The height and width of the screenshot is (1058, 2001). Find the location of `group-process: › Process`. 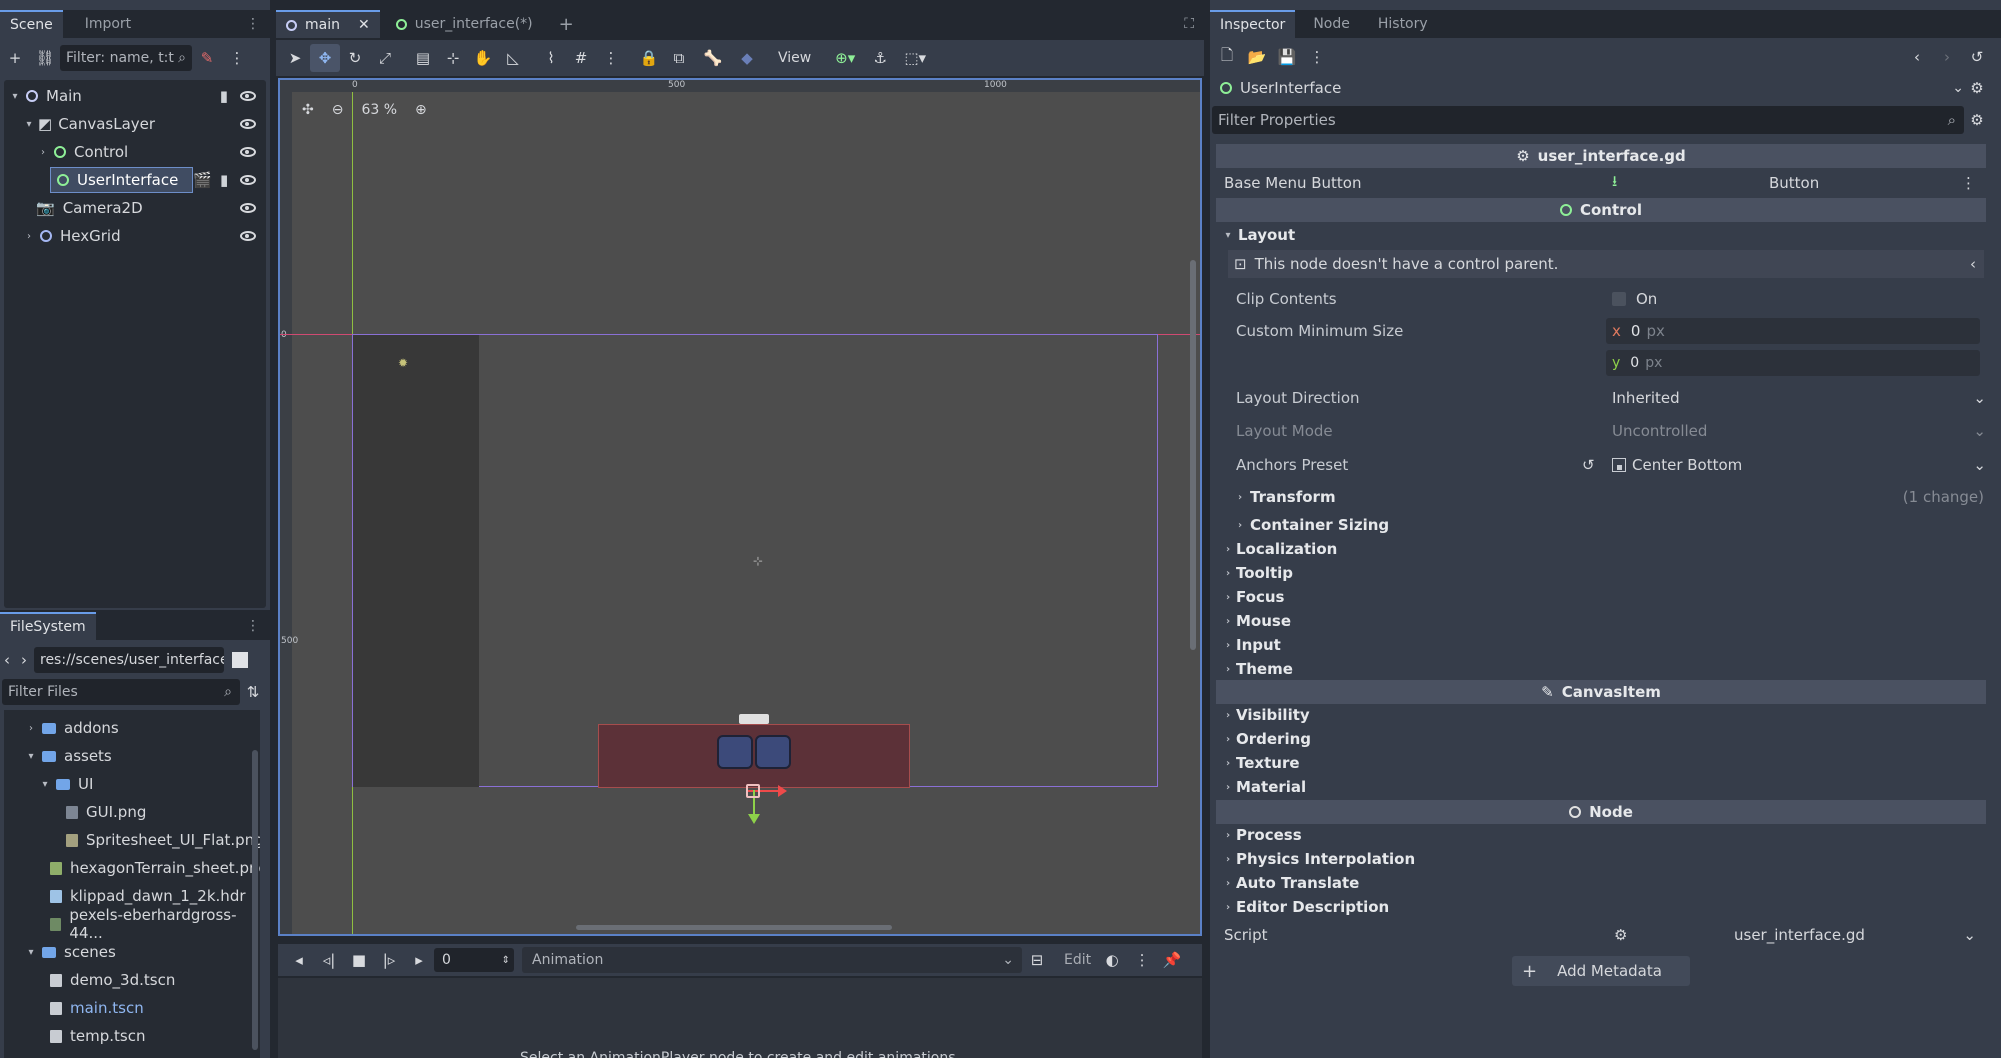

group-process: › Process is located at coordinates (1262, 835).